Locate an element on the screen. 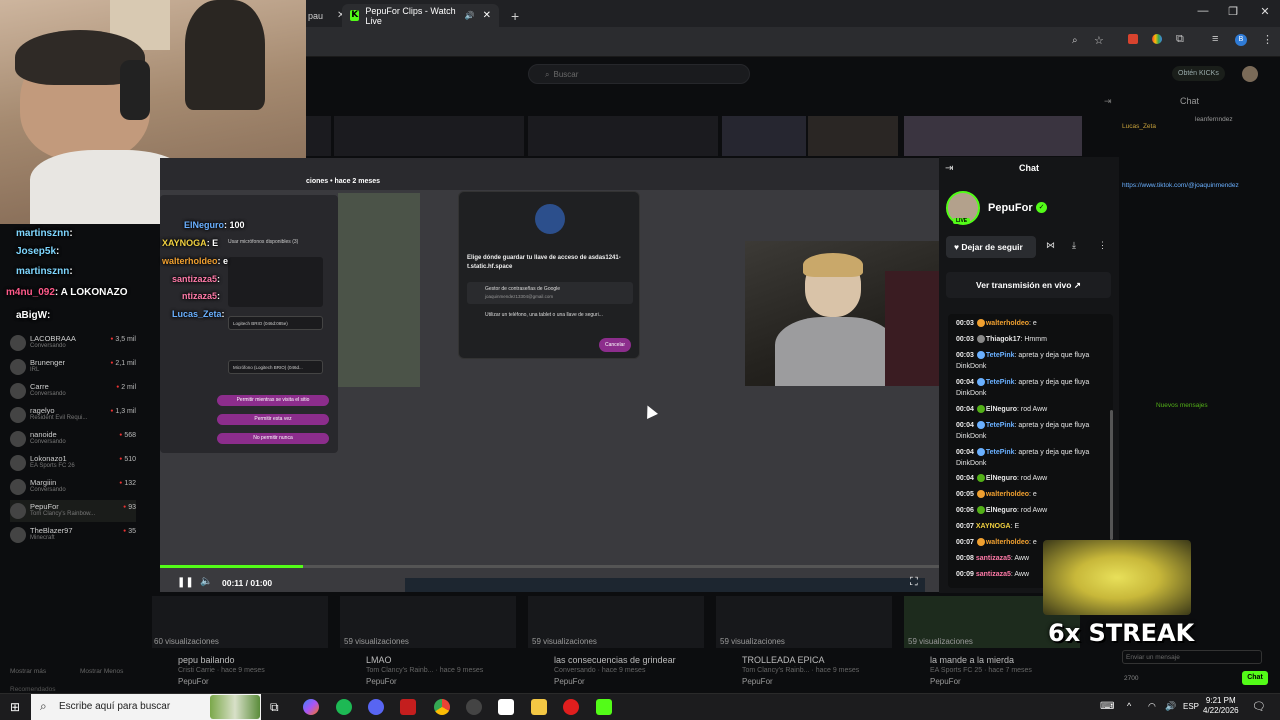 The image size is (1280, 720). site-search-input: ⌕ Buscar is located at coordinates (639, 74).